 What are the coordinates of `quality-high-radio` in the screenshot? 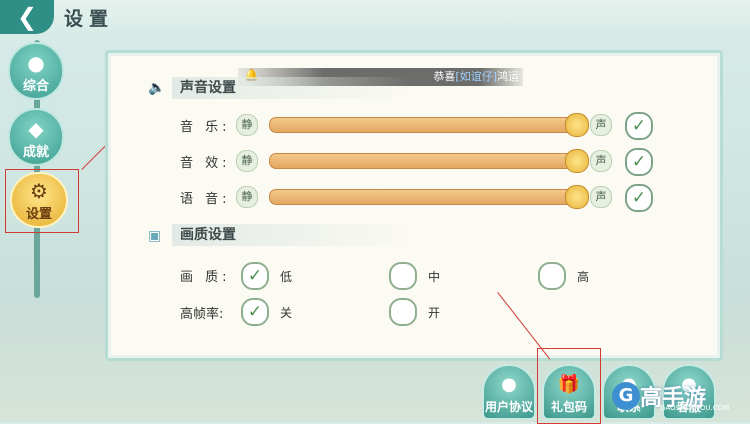 It's located at (552, 276).